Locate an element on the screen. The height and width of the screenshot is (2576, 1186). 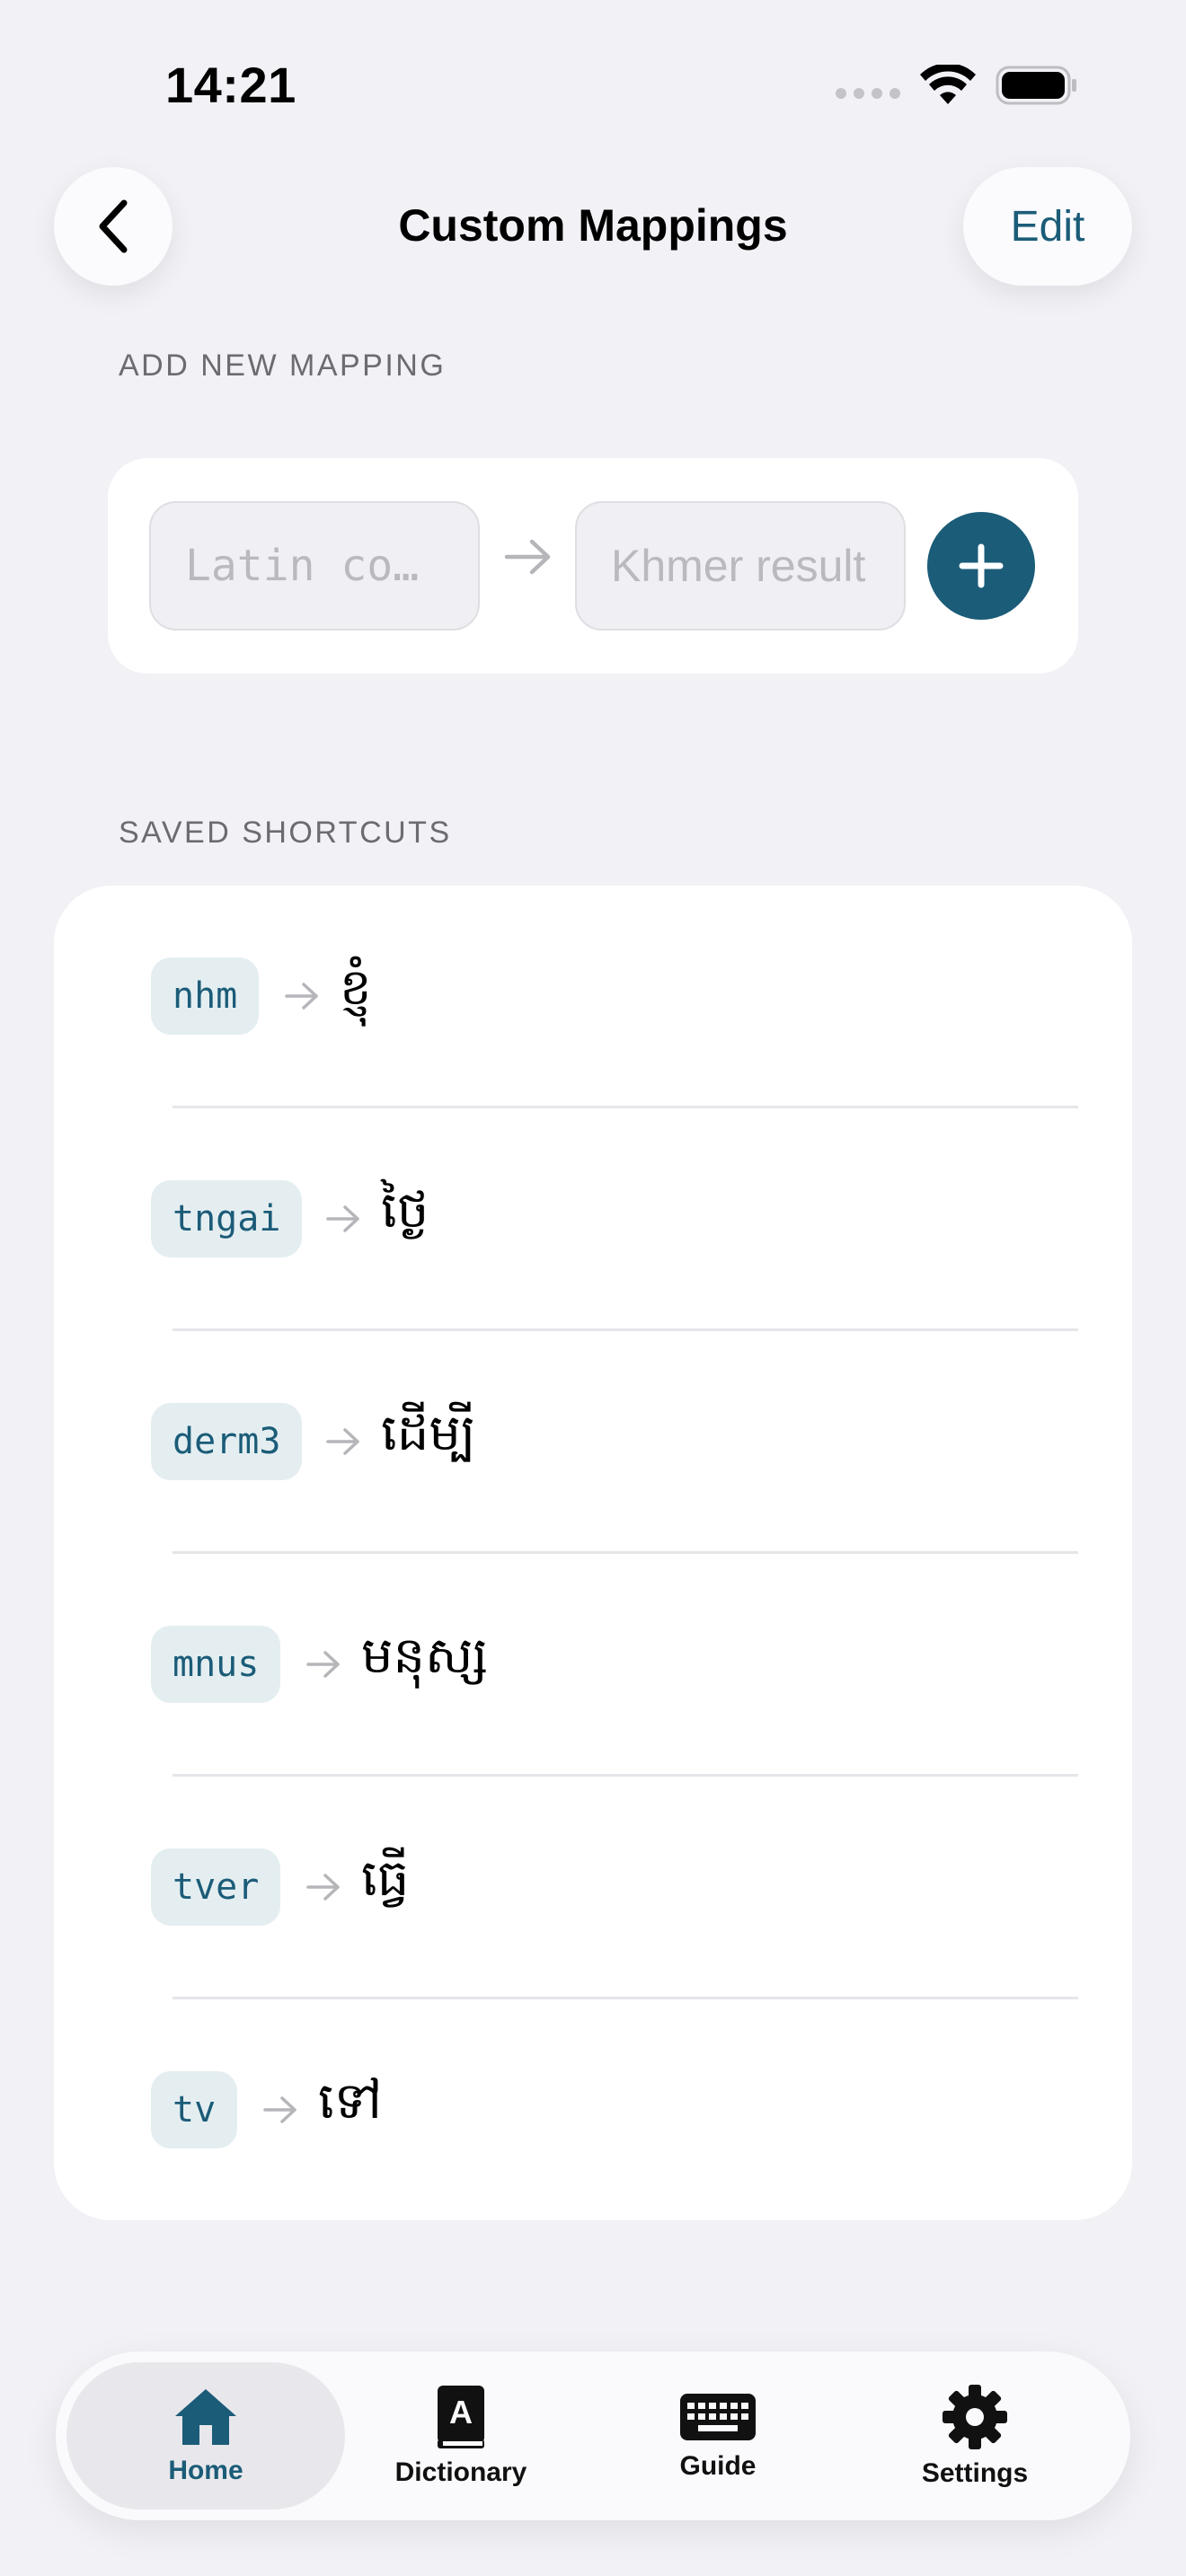
add-mapping-card: Latin co… Khmer result is located at coordinates (593, 566).